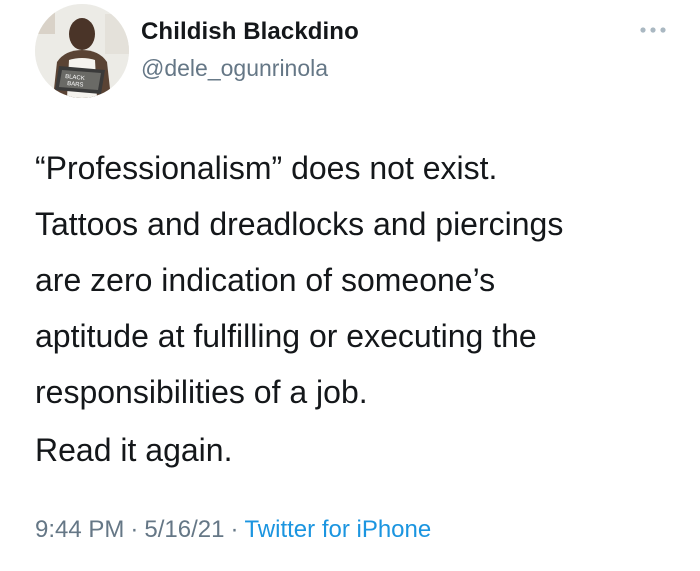  I want to click on tweet-meta: 9:44 PM · 5/16/21 · Twitter for iPhone, so click(233, 530).